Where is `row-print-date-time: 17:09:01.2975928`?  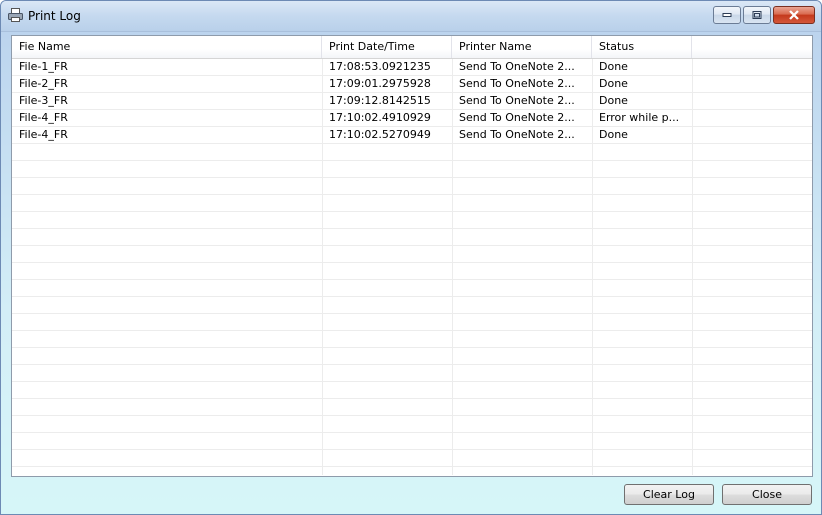
row-print-date-time: 17:09:01.2975928 is located at coordinates (380, 83).